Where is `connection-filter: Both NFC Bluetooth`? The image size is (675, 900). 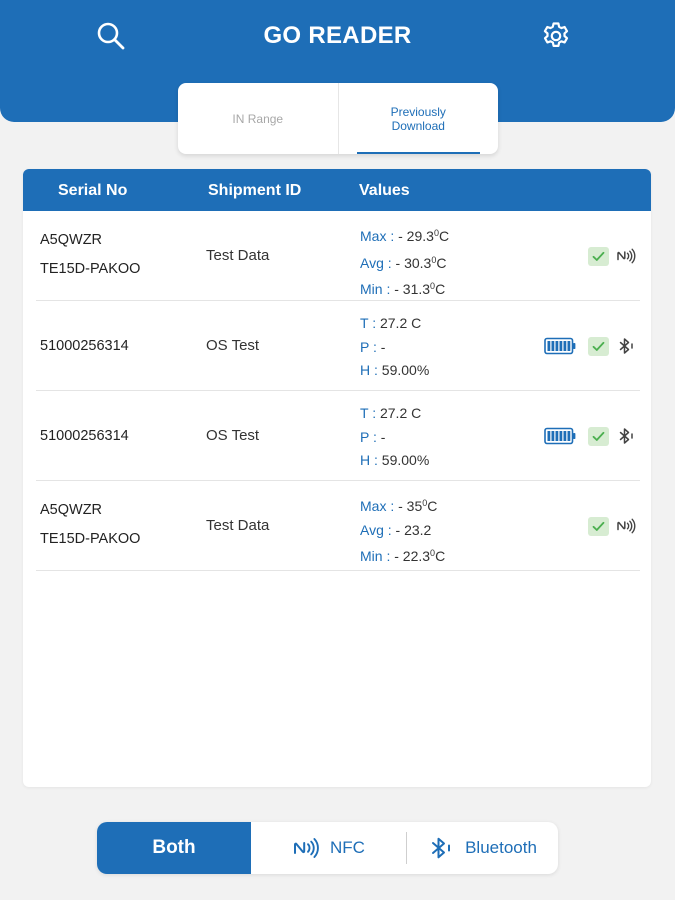 connection-filter: Both NFC Bluetooth is located at coordinates (327, 848).